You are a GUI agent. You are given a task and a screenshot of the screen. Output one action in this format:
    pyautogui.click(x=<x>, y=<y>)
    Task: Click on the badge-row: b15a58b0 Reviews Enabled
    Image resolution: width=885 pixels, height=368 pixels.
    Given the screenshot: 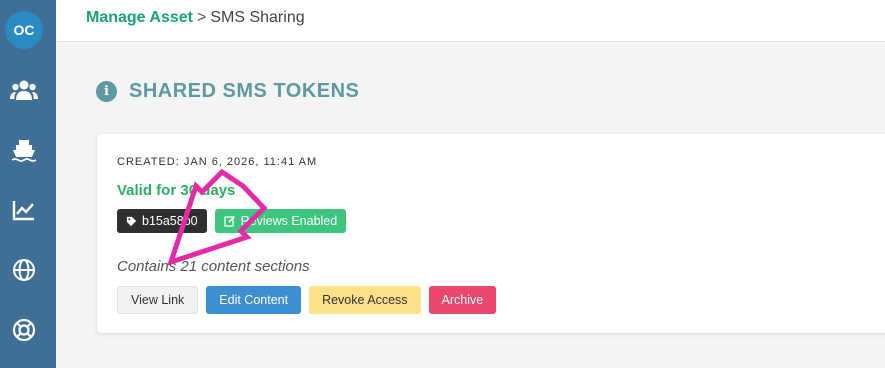 What is the action you would take?
    pyautogui.click(x=232, y=221)
    